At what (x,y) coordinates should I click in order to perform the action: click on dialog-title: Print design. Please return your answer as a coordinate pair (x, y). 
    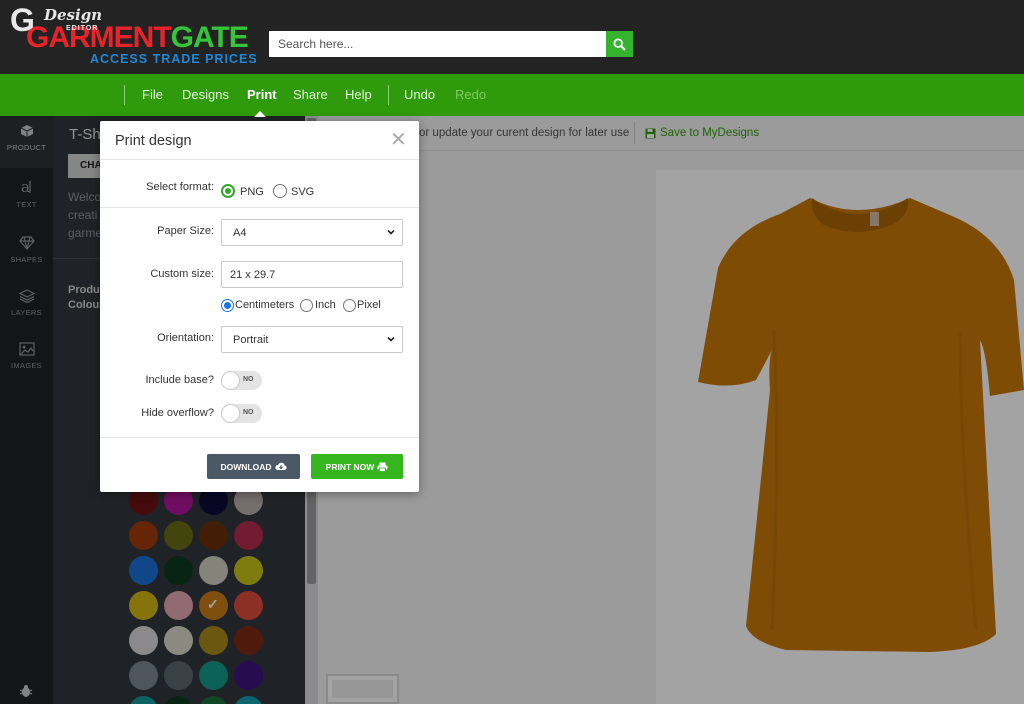
    Looking at the image, I should click on (153, 141).